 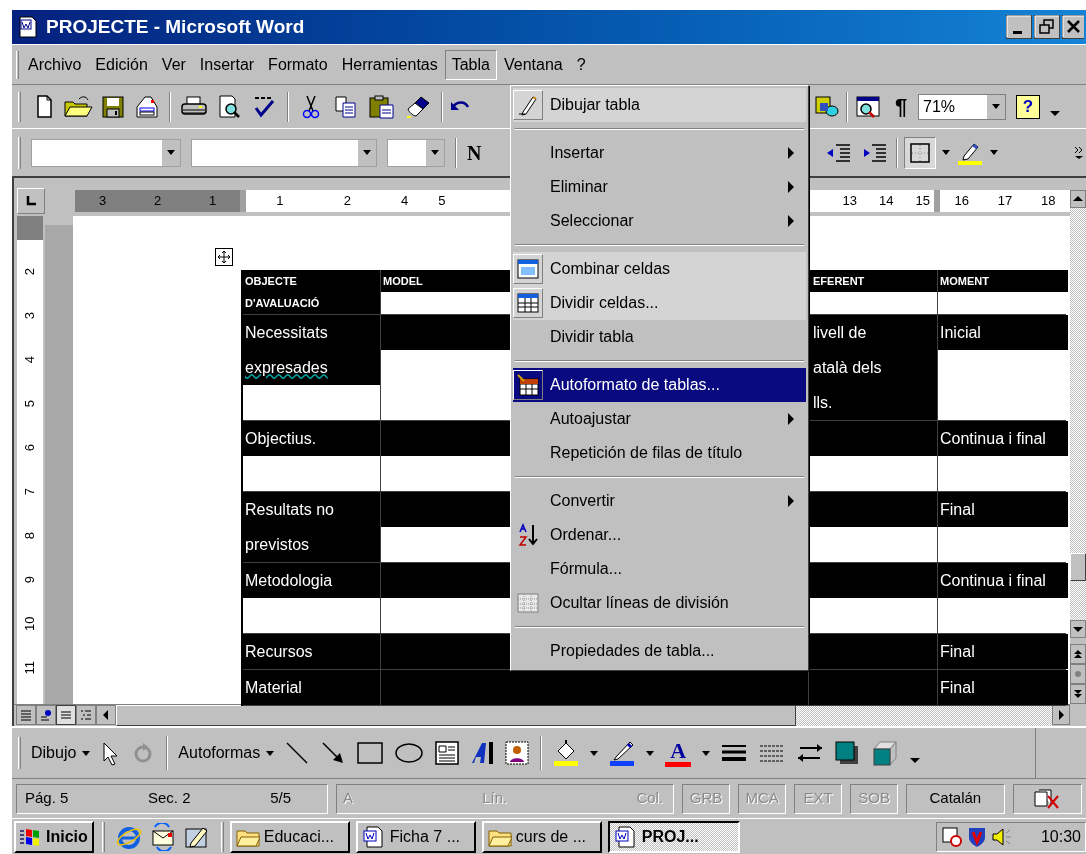 What do you see at coordinates (566, 753) in the screenshot?
I see `paint-bucket-icon` at bounding box center [566, 753].